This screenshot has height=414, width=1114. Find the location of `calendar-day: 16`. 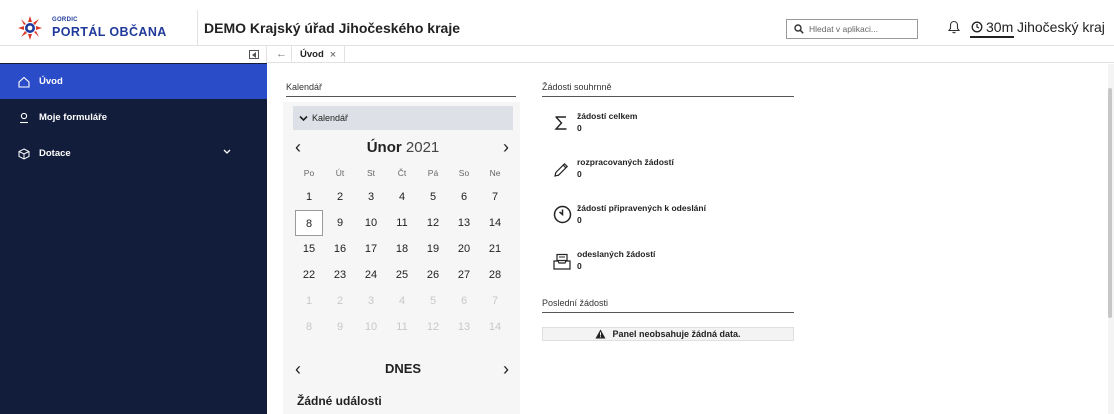

calendar-day: 16 is located at coordinates (340, 249).